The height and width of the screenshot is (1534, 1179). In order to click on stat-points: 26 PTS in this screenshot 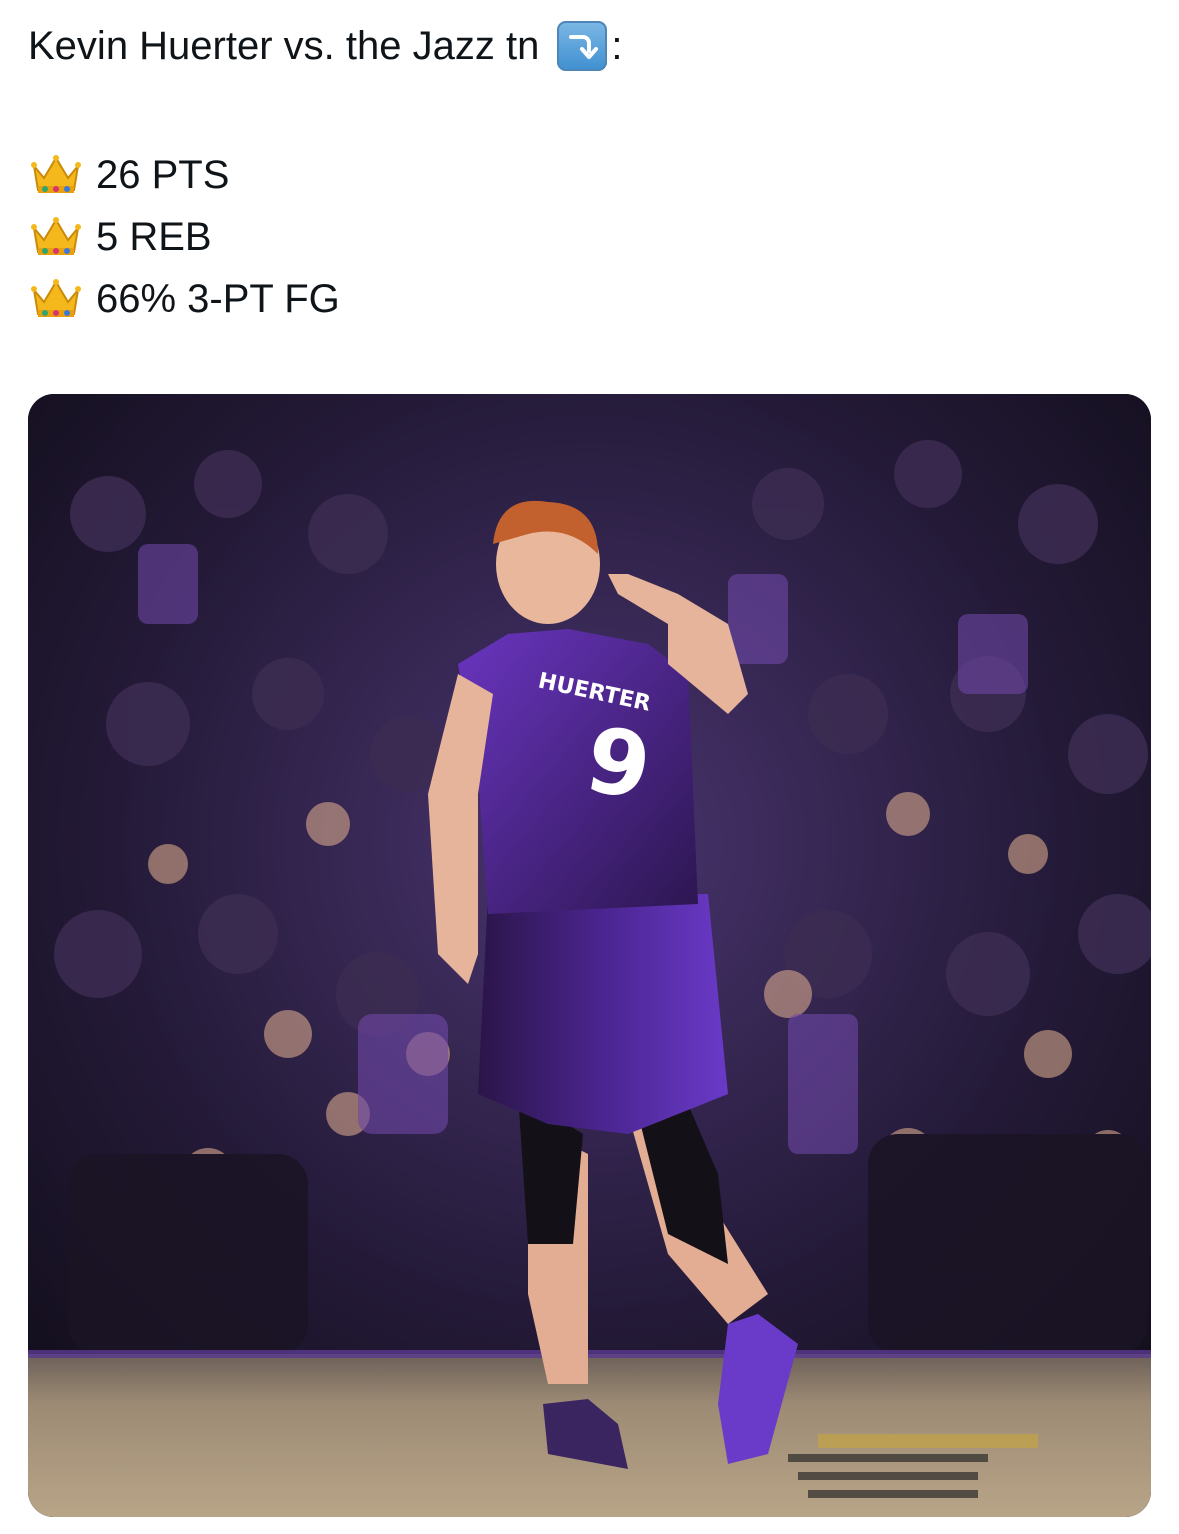, I will do `click(163, 174)`.